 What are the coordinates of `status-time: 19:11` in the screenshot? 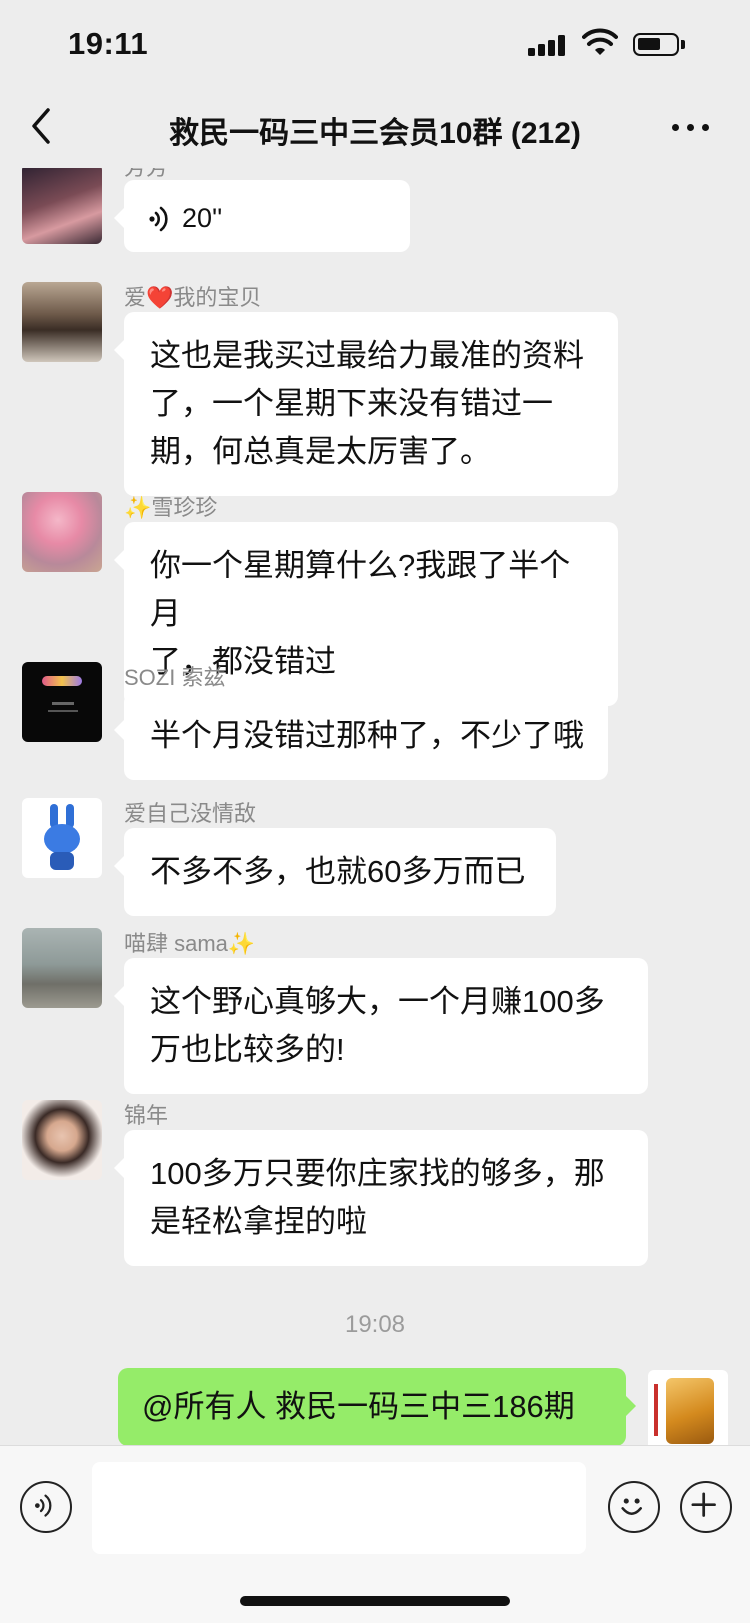 It's located at (108, 43).